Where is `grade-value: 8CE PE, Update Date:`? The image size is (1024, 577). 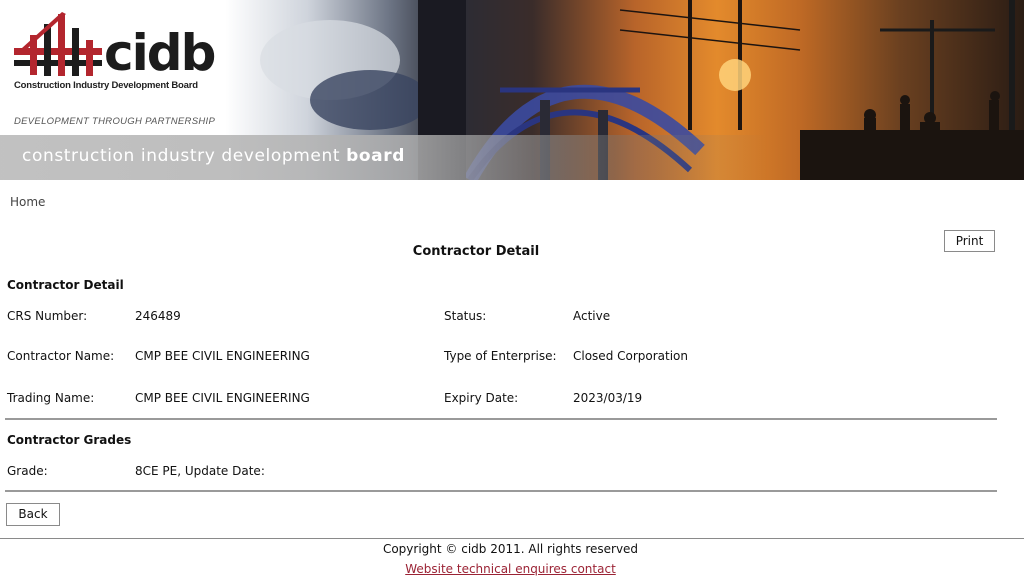
grade-value: 8CE PE, Update Date: is located at coordinates (200, 471).